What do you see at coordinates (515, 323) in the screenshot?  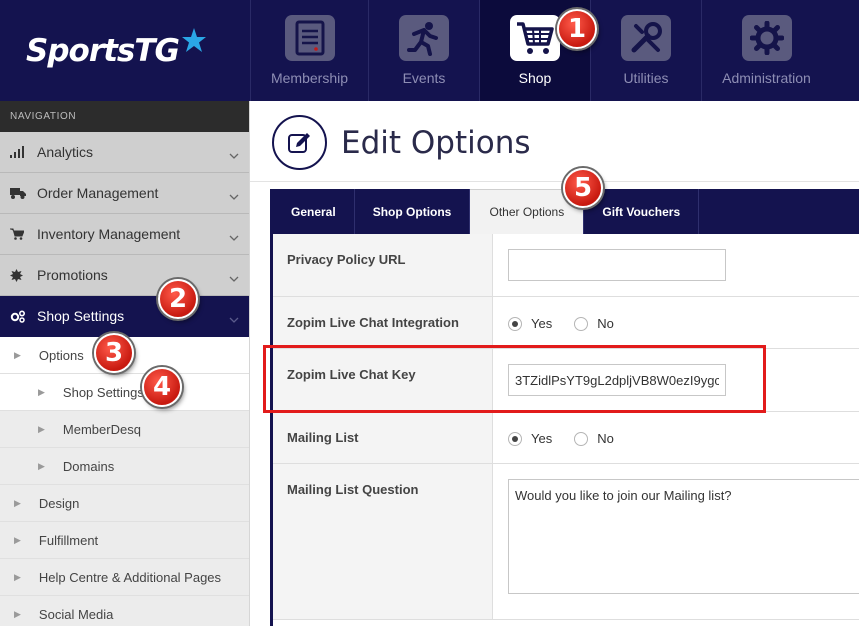 I see `zopim-integration-yes-radio` at bounding box center [515, 323].